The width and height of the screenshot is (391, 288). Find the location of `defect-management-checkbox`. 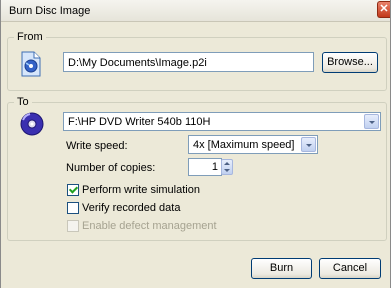

defect-management-checkbox is located at coordinates (73, 226).